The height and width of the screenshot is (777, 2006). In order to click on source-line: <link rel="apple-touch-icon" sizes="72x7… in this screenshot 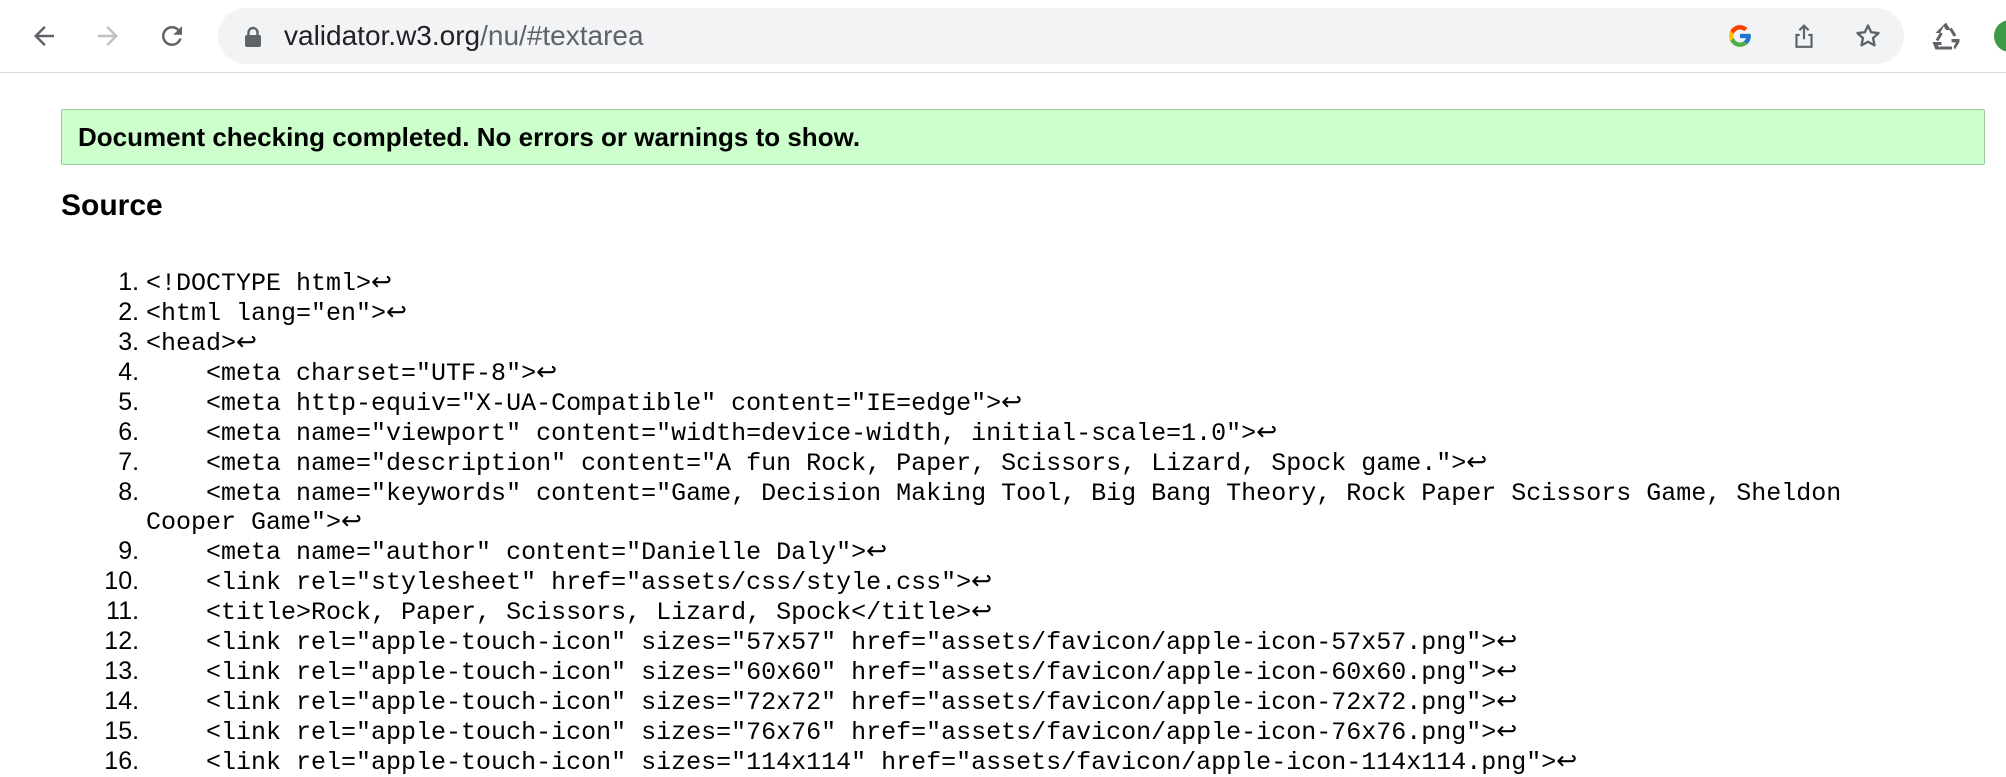, I will do `click(996, 702)`.